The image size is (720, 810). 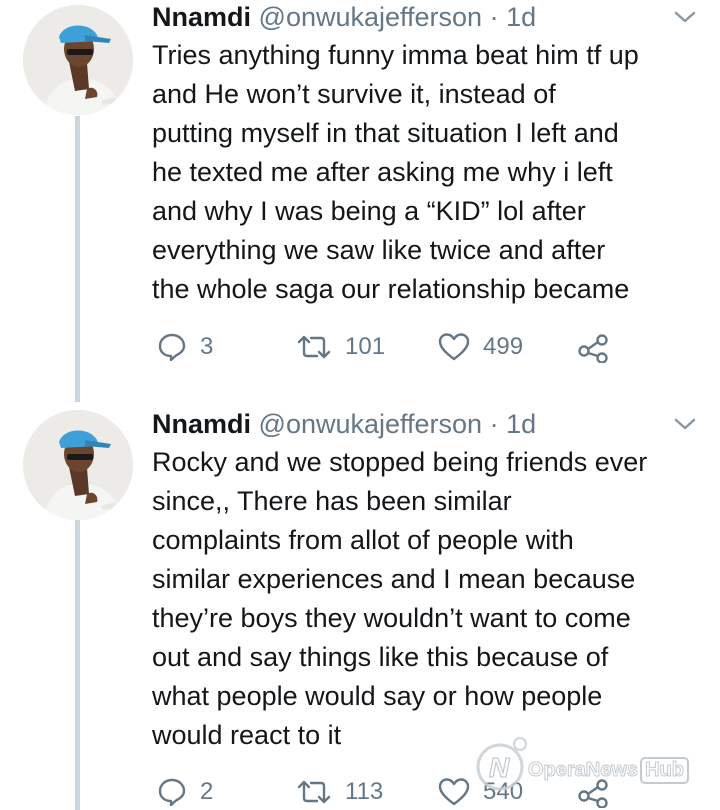 I want to click on watermark-text: OperaNews Hub, so click(x=608, y=770).